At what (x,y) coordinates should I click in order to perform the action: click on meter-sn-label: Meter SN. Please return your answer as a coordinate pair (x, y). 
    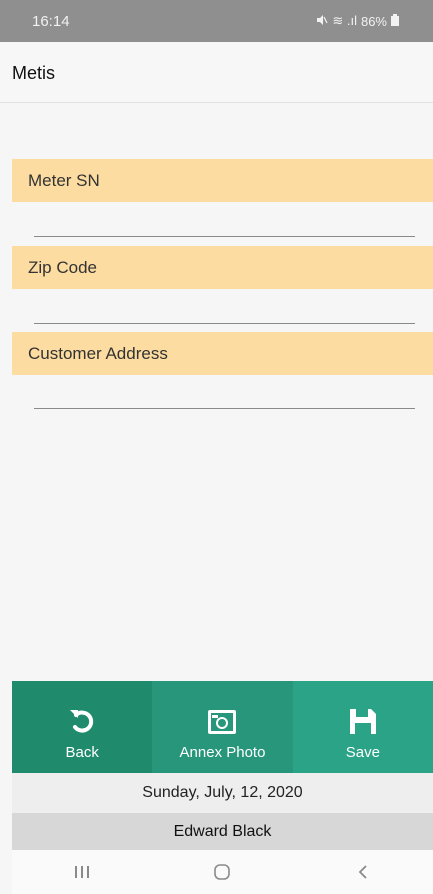
    Looking at the image, I should click on (222, 180).